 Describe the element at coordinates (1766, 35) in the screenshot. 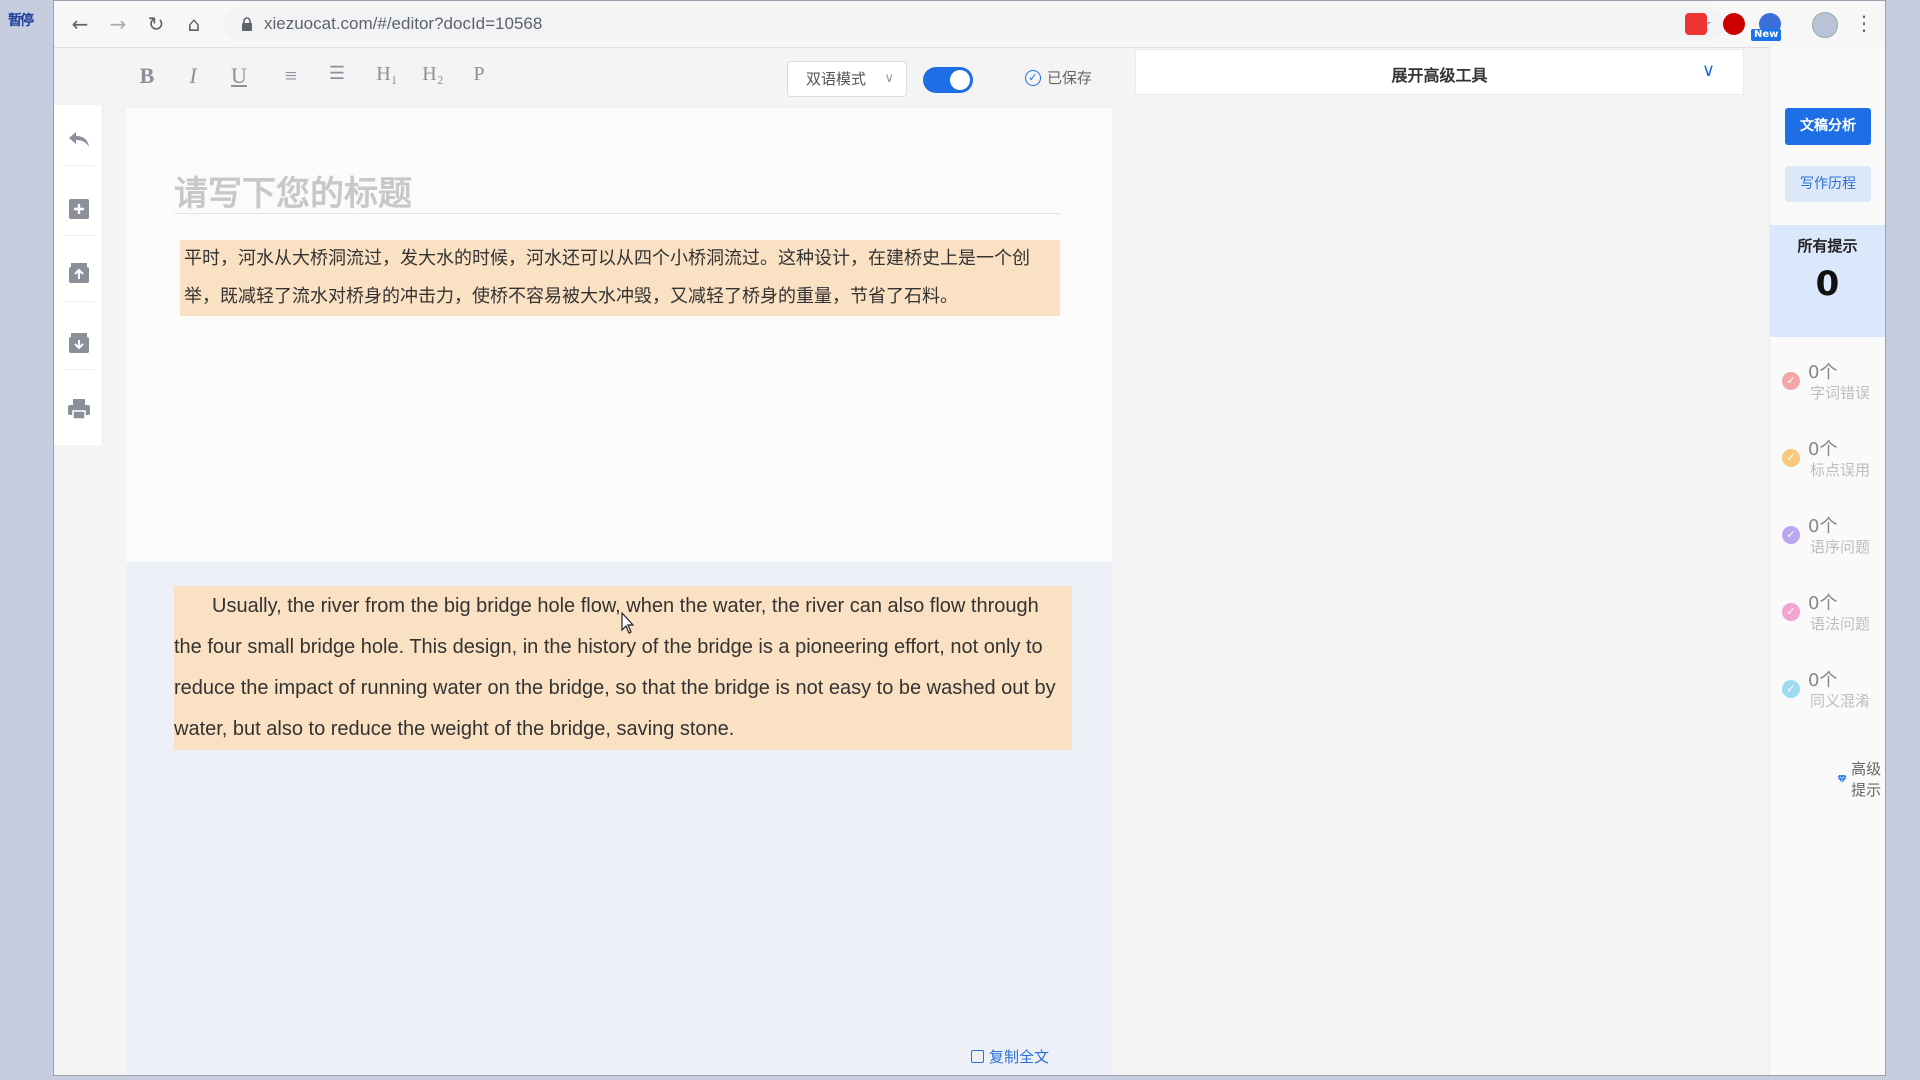

I see `extension-new-badge: New` at that location.